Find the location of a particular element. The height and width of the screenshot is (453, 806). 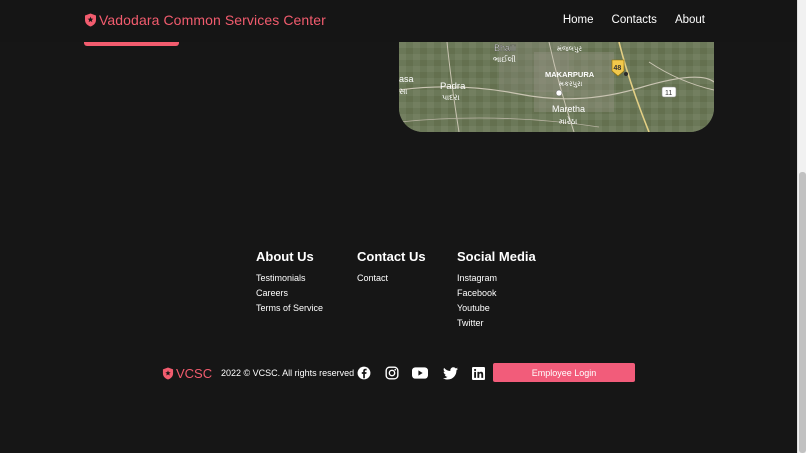

footer-link-contact: Contact is located at coordinates (391, 278).